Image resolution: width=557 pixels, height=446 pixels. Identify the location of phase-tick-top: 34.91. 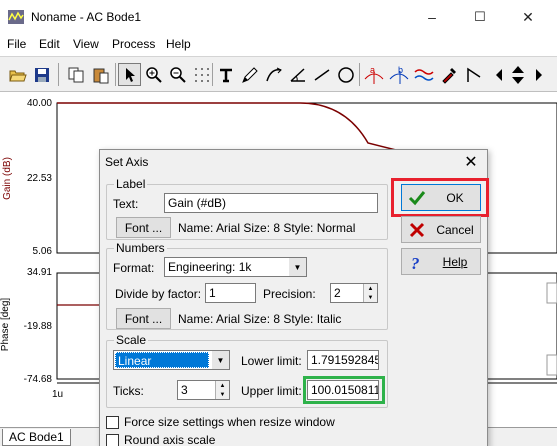
(39, 272).